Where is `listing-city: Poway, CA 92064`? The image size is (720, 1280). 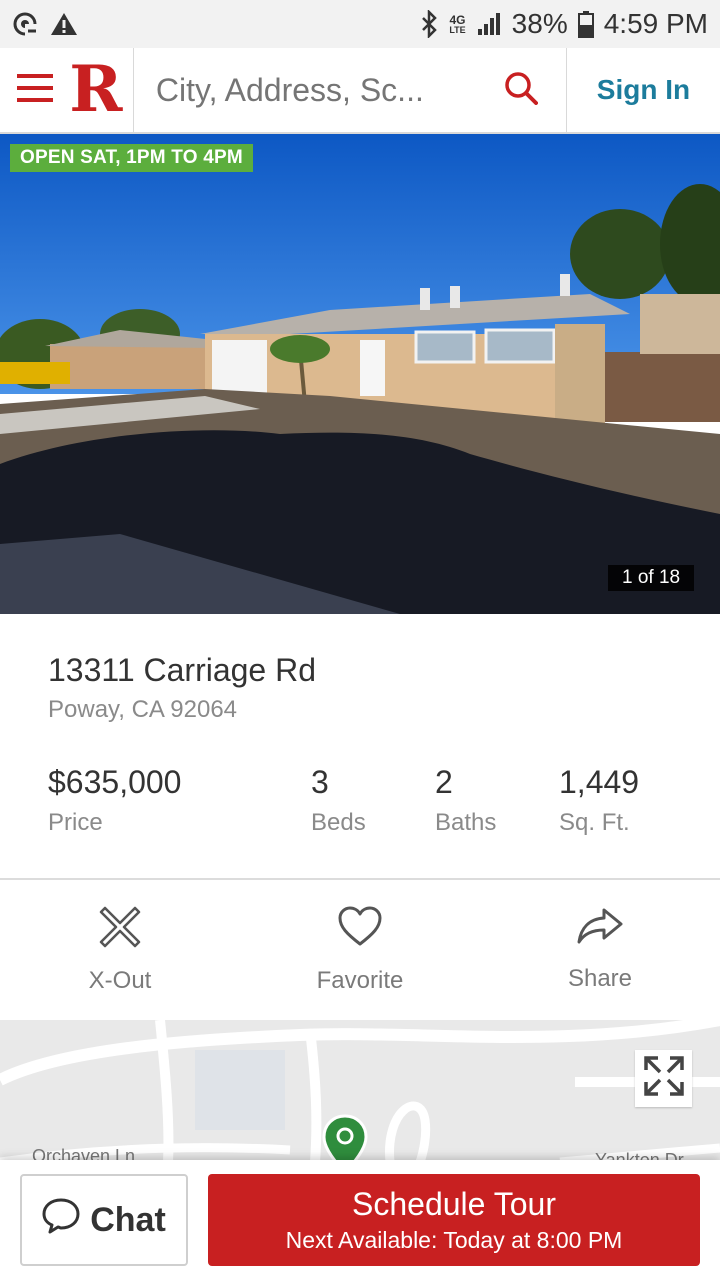
listing-city: Poway, CA 92064 is located at coordinates (143, 709).